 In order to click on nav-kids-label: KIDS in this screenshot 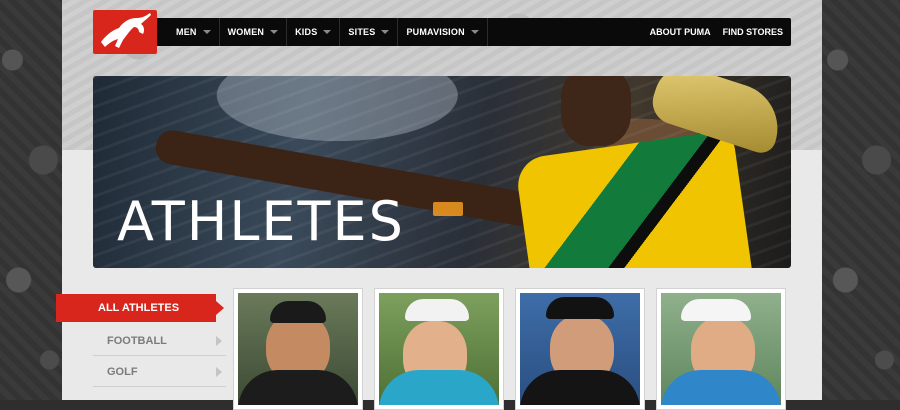, I will do `click(306, 32)`.